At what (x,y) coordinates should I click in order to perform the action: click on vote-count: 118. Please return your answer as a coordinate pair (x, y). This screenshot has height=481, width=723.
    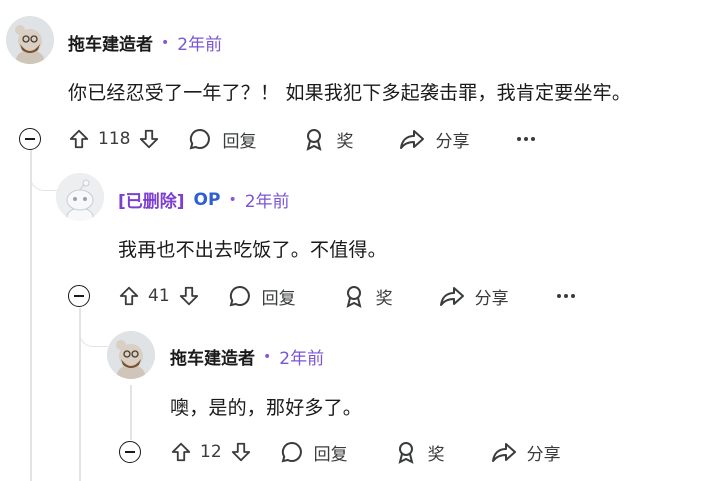
    Looking at the image, I should click on (114, 139).